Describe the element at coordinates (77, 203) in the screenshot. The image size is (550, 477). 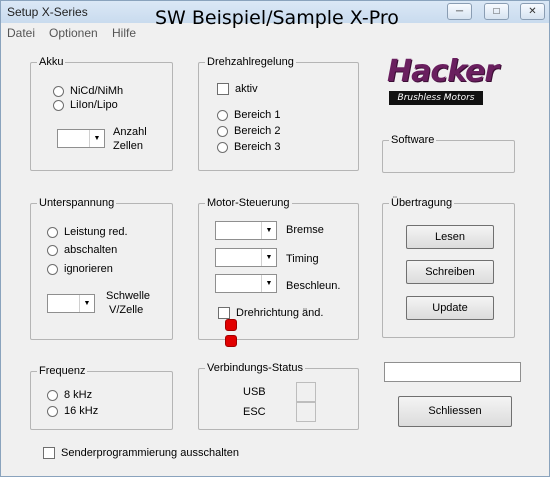
I see `undervoltage-legend: Unterspannung` at that location.